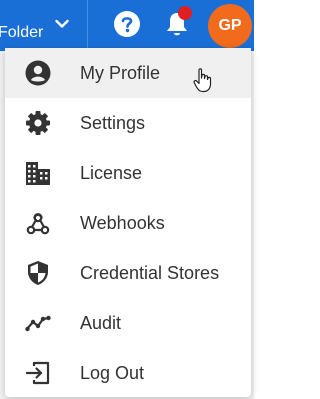 Image resolution: width=320 pixels, height=399 pixels. What do you see at coordinates (38, 173) in the screenshot?
I see `building-icon` at bounding box center [38, 173].